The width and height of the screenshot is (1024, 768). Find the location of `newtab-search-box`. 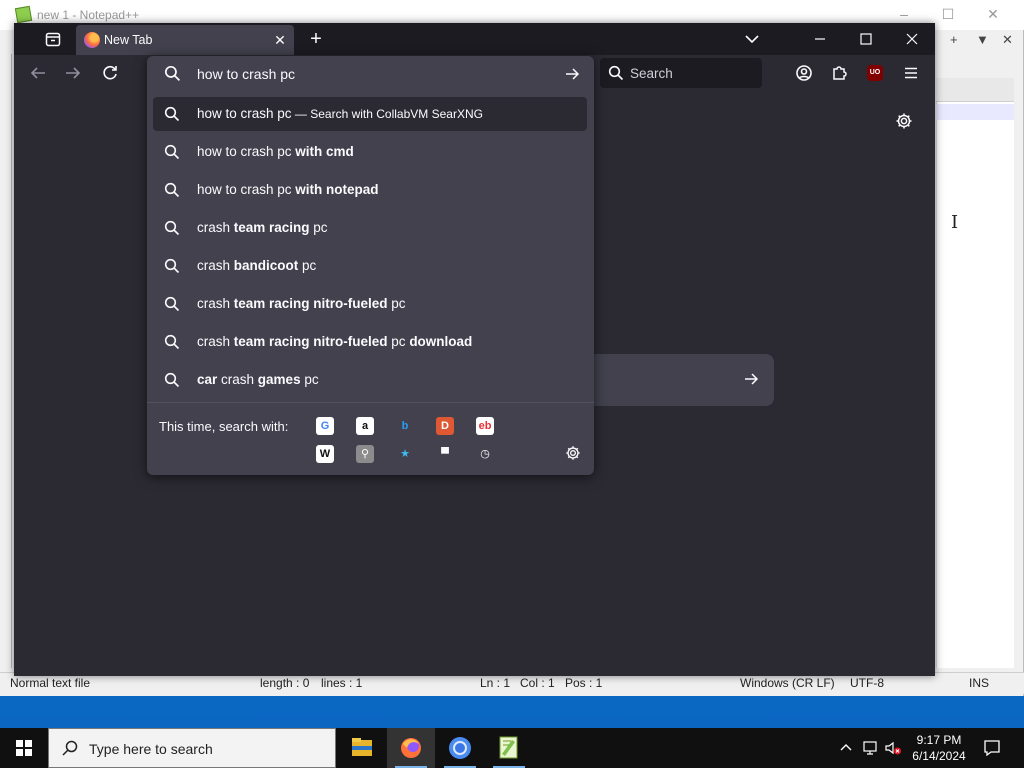

newtab-search-box is located at coordinates (684, 380).